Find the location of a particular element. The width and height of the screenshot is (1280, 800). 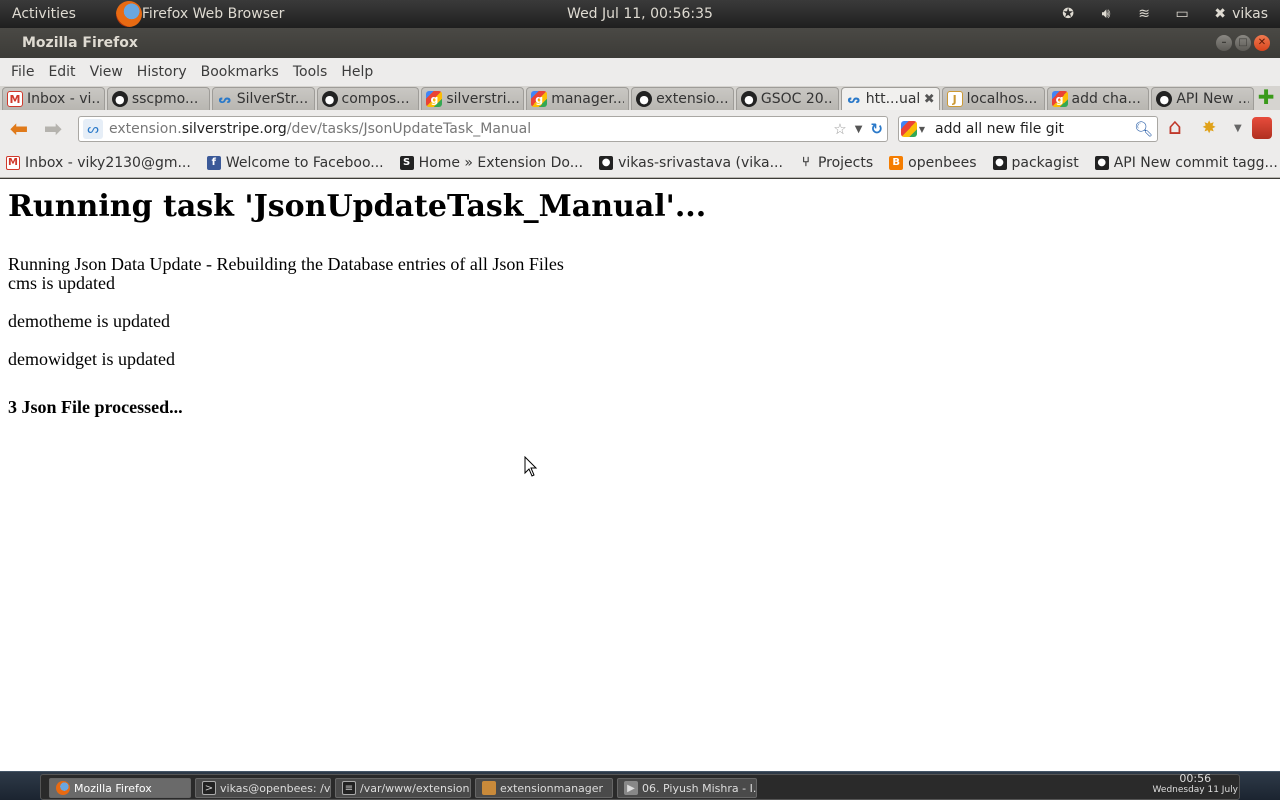

user-status-icon: ✖ is located at coordinates (1220, 14).